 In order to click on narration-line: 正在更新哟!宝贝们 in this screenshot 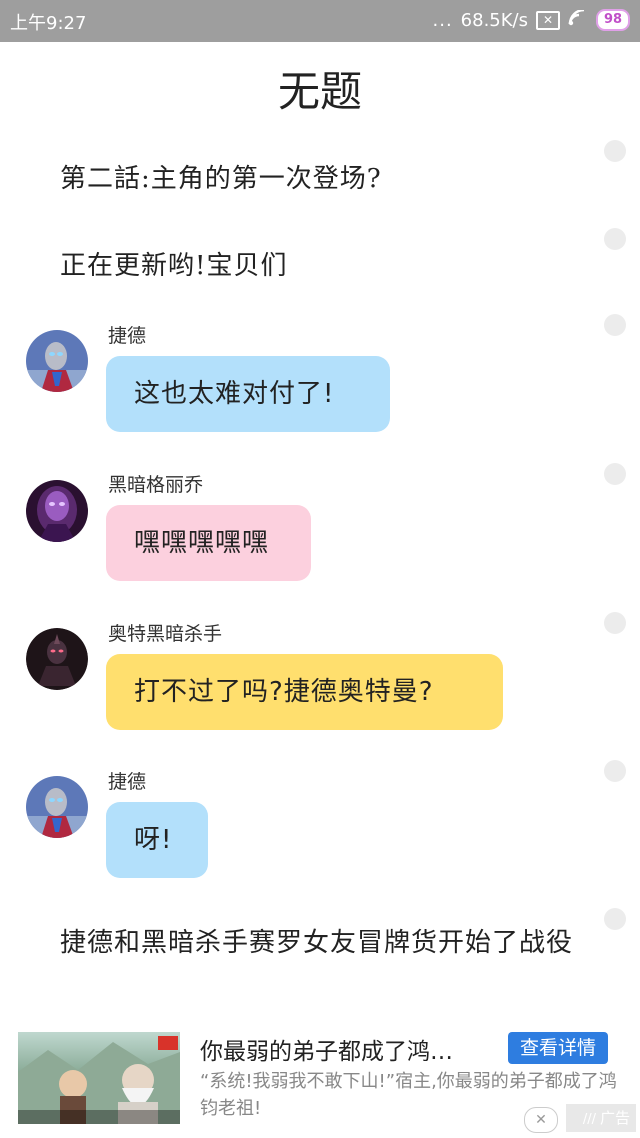, I will do `click(174, 266)`.